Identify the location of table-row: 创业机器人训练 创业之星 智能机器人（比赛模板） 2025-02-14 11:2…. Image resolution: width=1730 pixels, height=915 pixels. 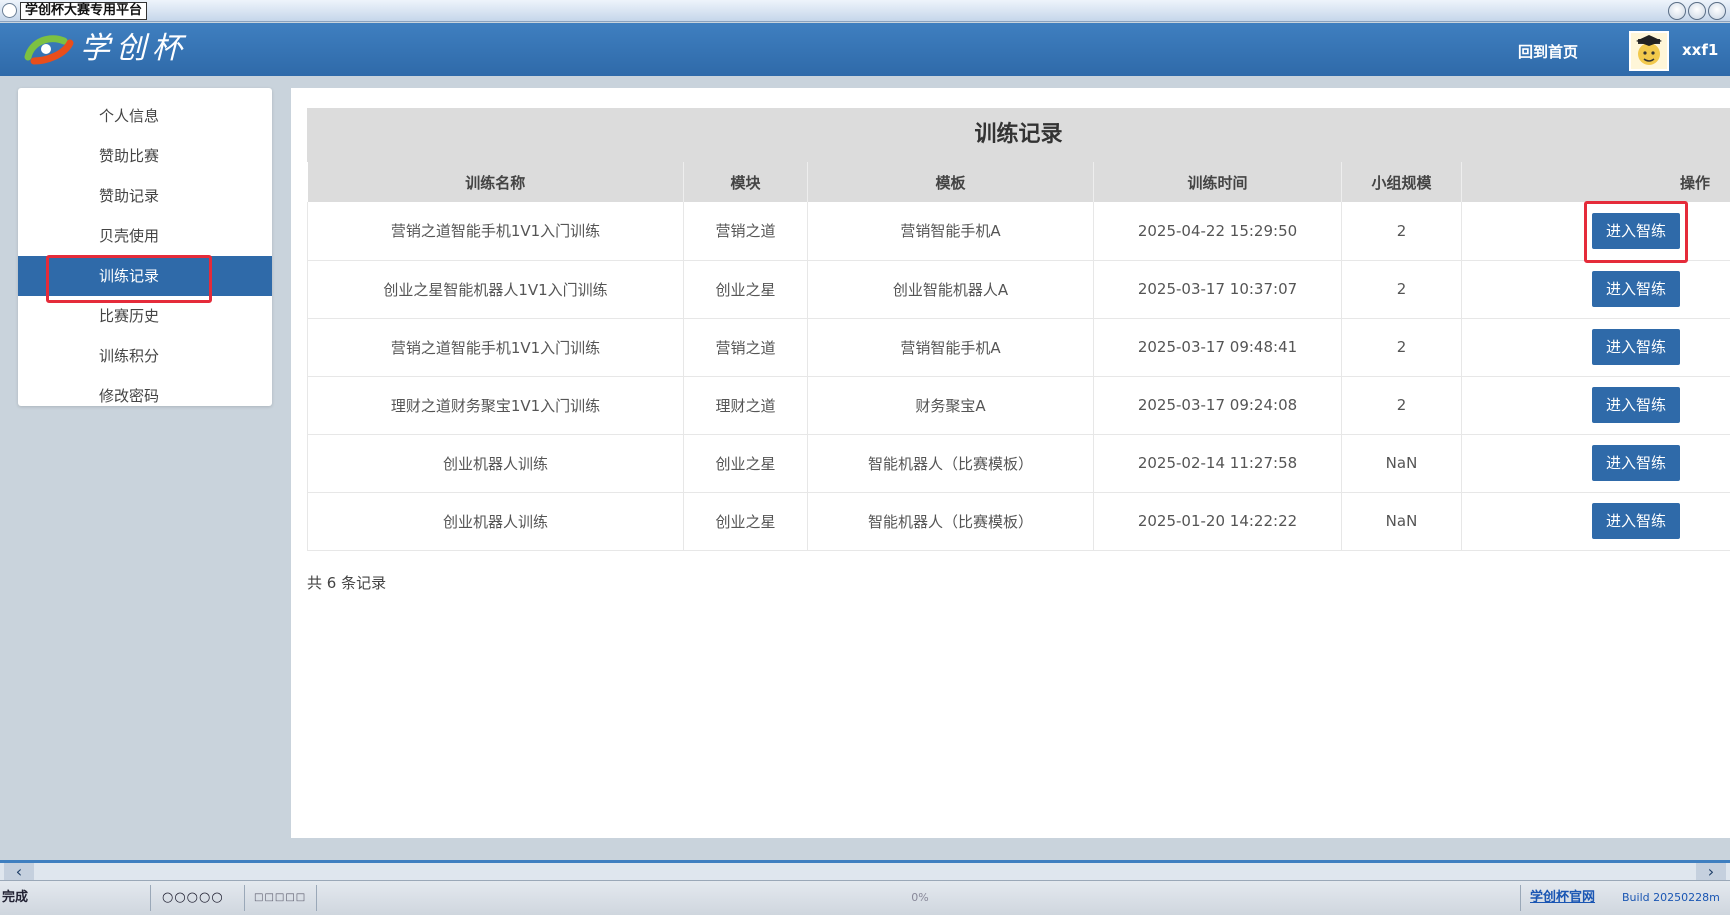
(1018, 463).